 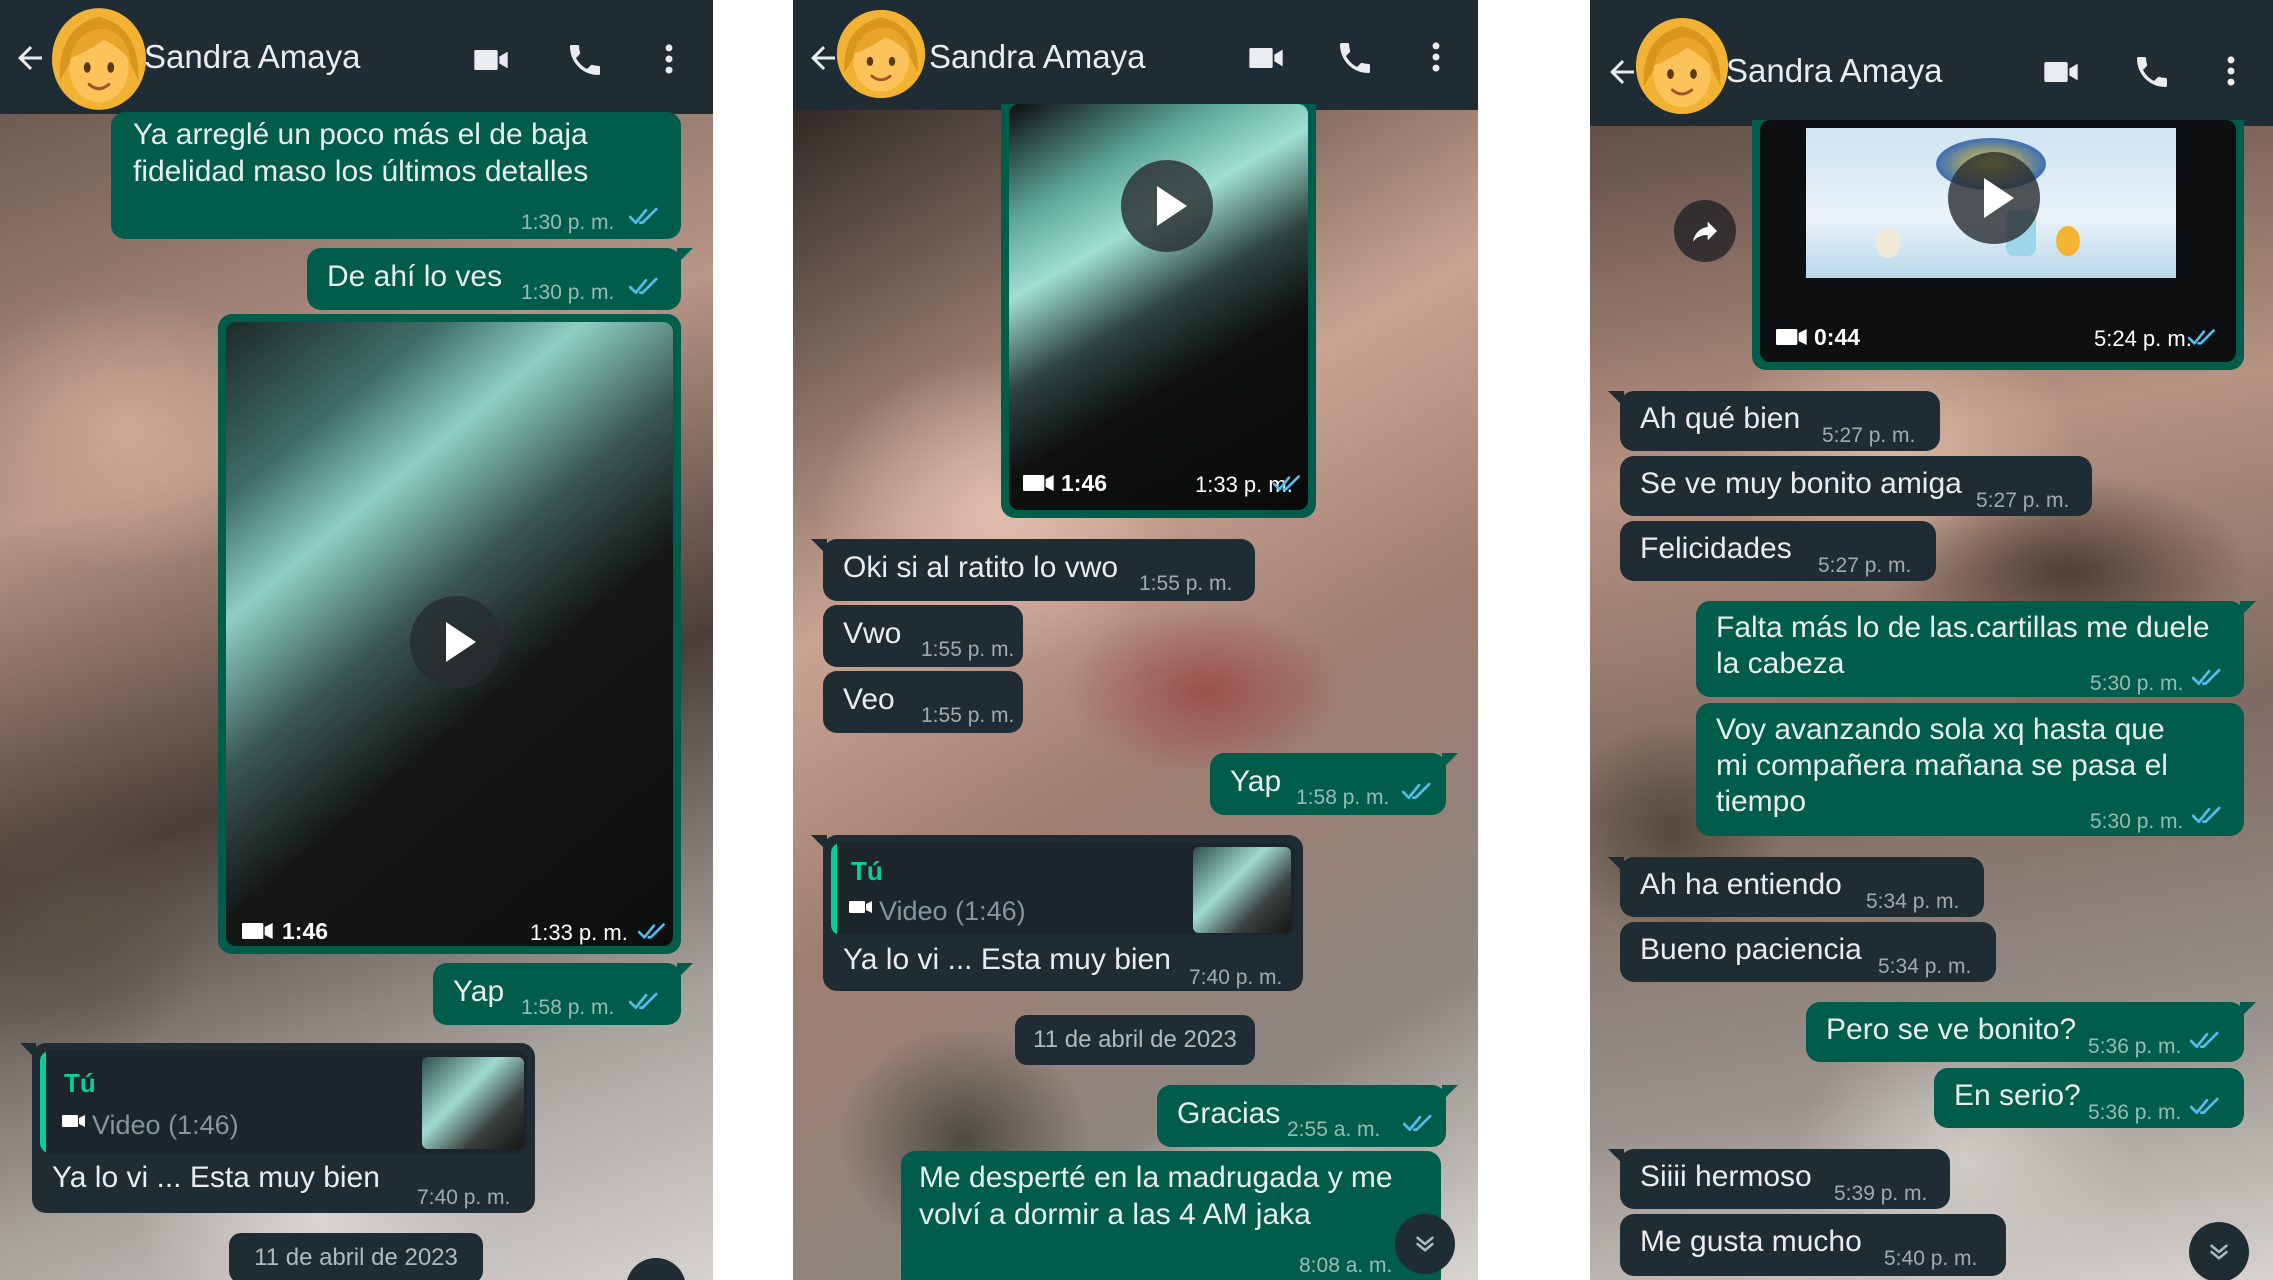 I want to click on message-bubble-incoming: Siiii hermoso 5:39 p. m., so click(x=1779, y=1179).